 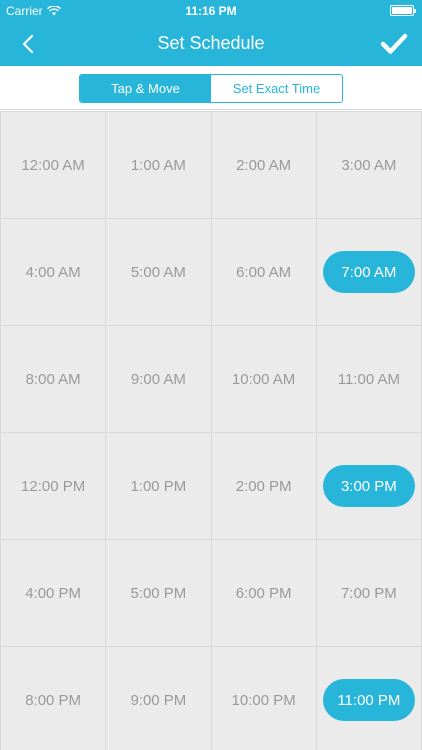 I want to click on time-slot: 10:00 AM, so click(x=263, y=379).